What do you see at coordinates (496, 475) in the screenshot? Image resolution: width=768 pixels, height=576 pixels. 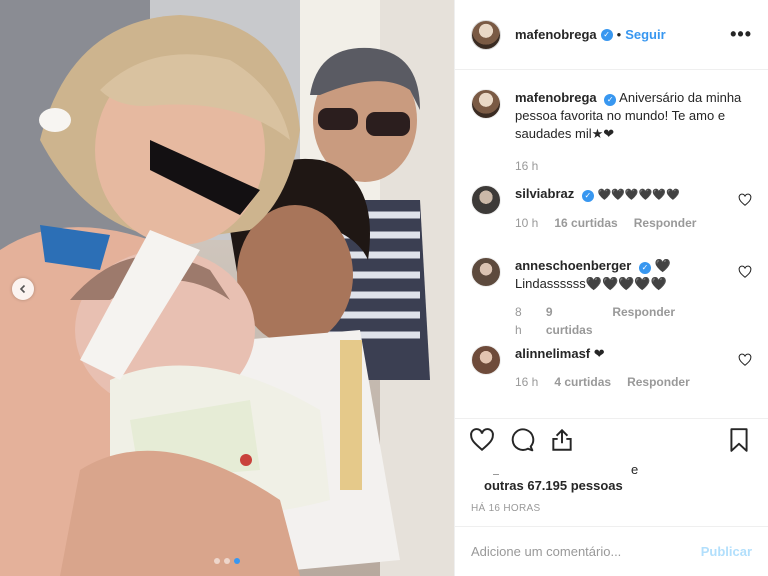 I see `liked-by-avatar` at bounding box center [496, 475].